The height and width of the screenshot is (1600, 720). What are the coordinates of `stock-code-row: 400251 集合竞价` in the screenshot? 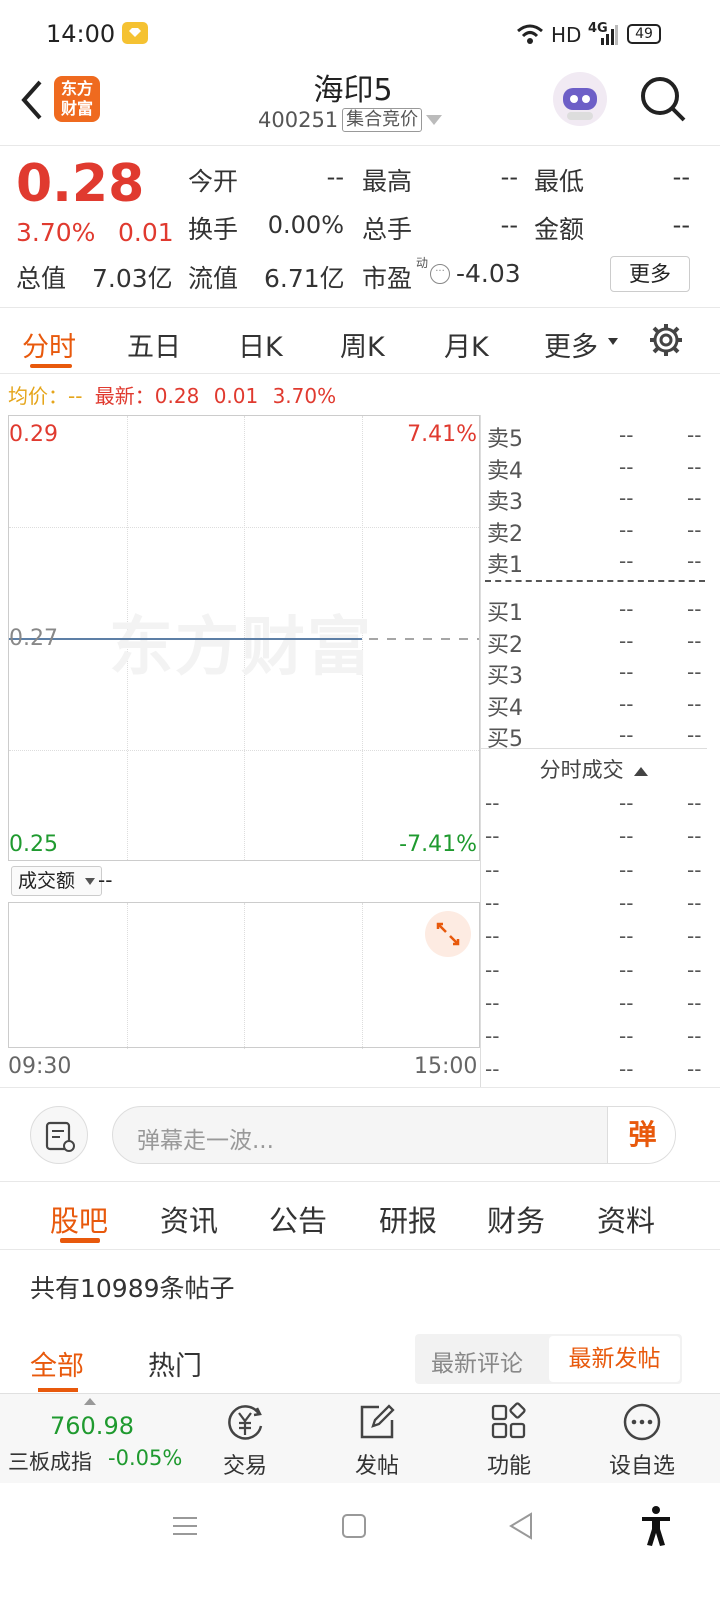 It's located at (350, 120).